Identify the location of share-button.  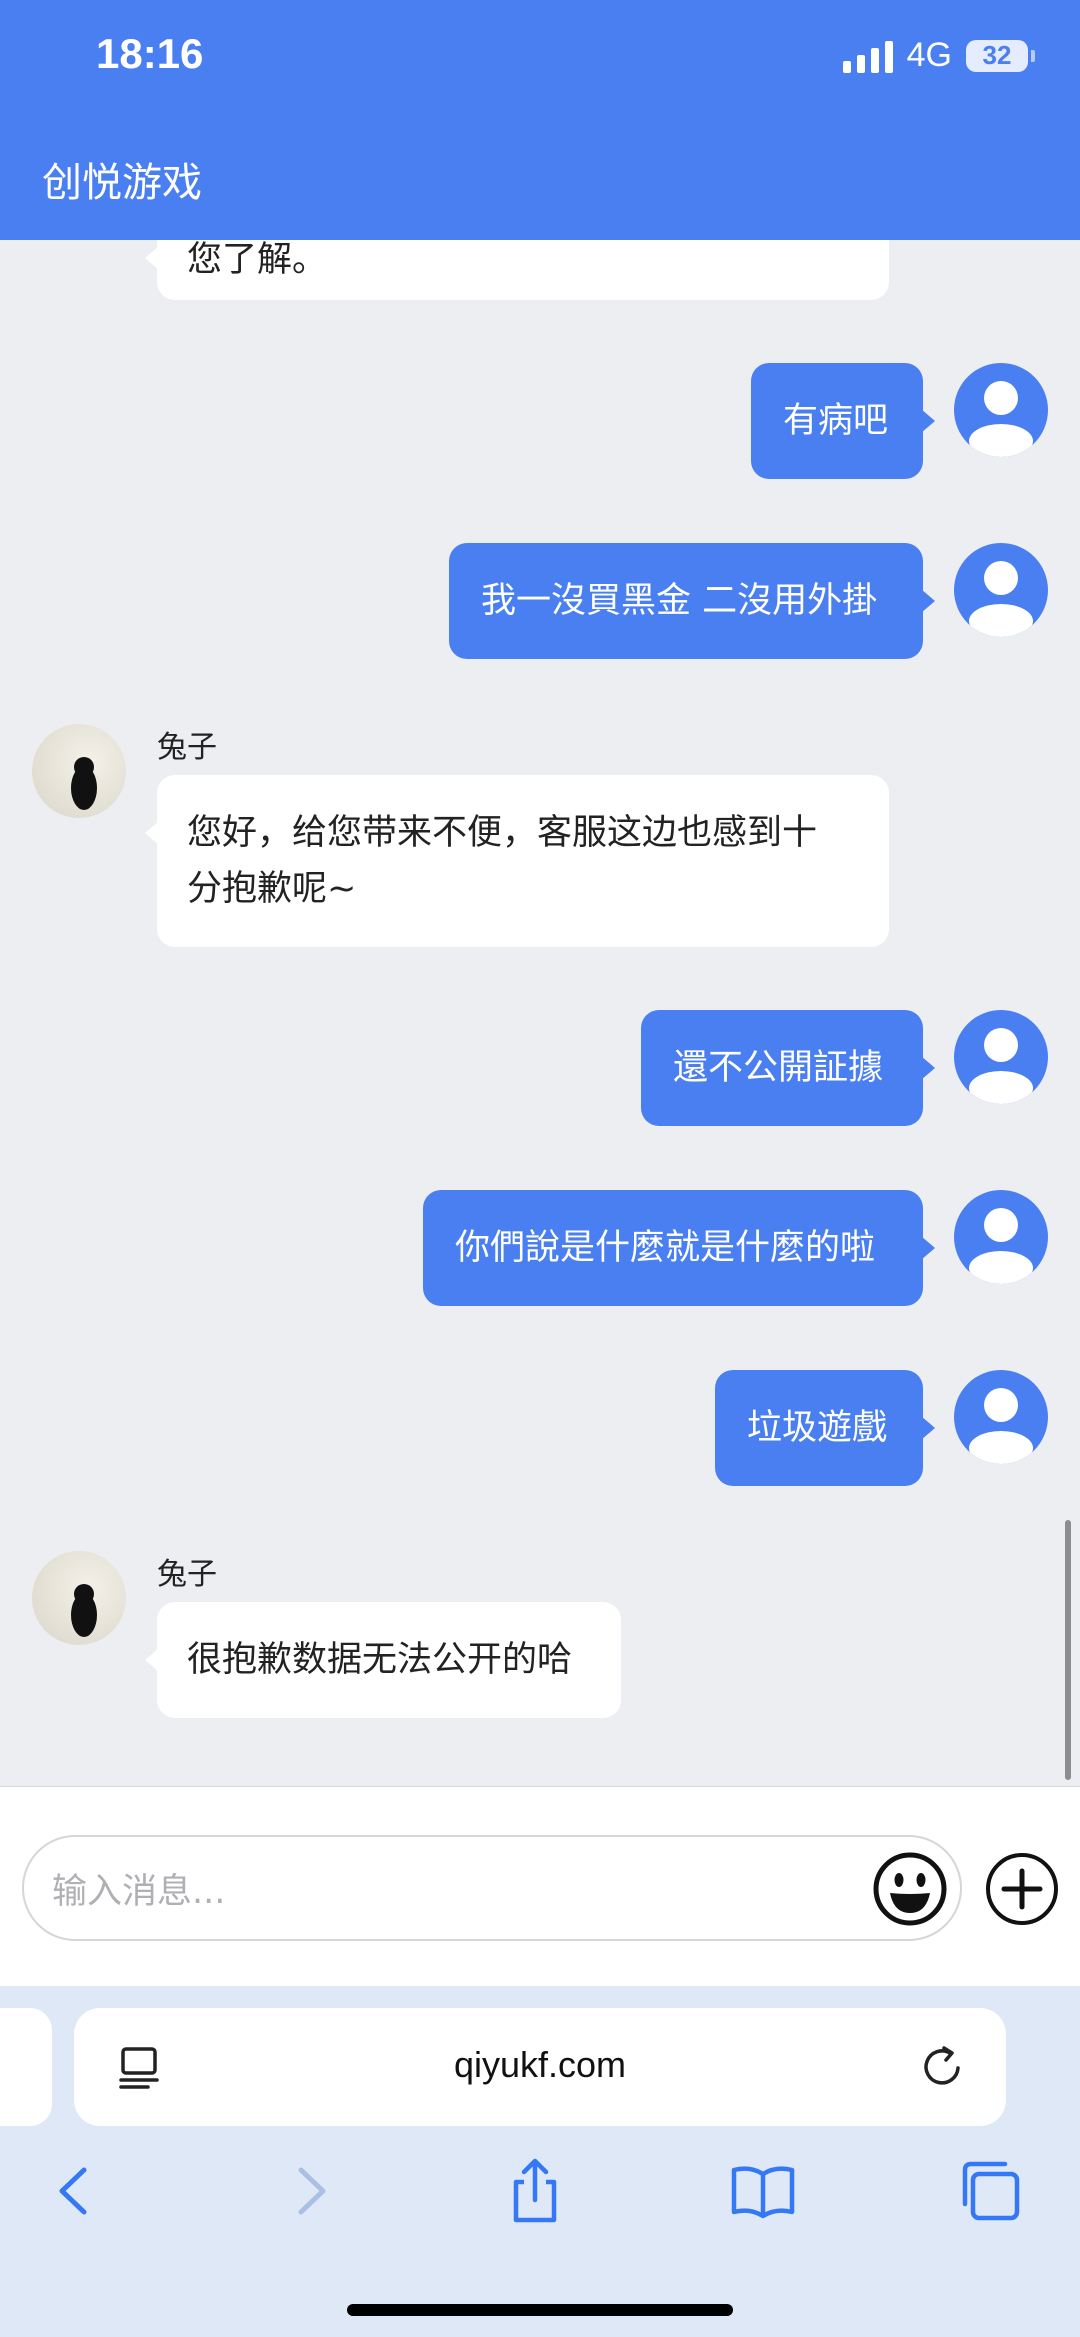
(535, 2191).